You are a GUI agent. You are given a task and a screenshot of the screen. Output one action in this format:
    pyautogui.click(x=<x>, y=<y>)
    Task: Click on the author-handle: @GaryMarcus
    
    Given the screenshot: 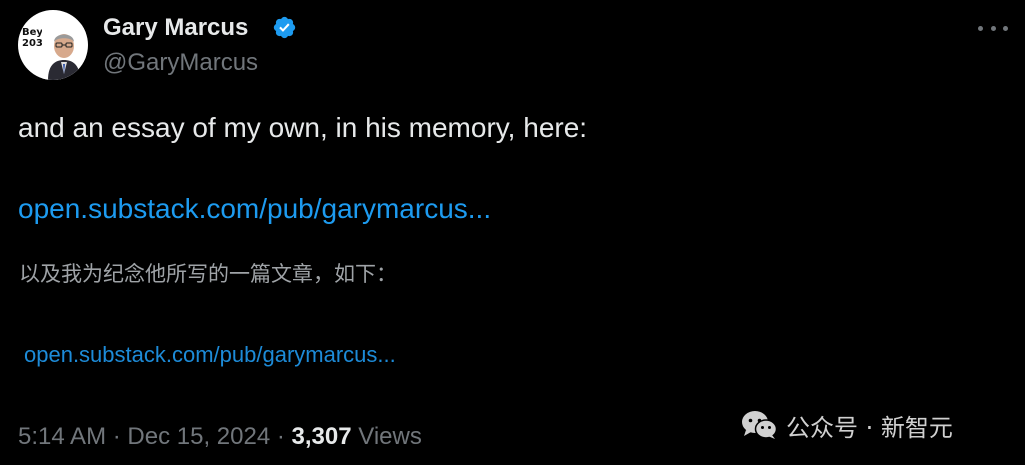 What is the action you would take?
    pyautogui.click(x=180, y=63)
    